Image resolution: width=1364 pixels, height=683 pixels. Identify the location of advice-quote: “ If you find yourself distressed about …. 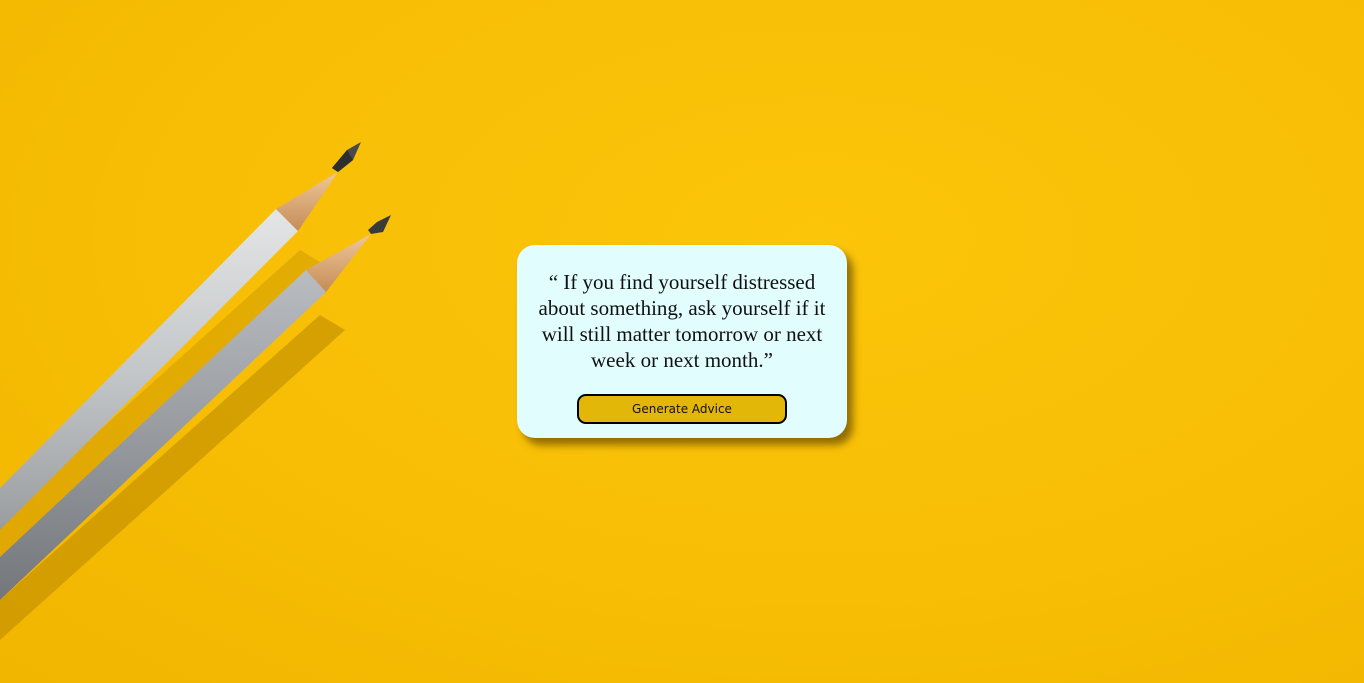
(682, 321).